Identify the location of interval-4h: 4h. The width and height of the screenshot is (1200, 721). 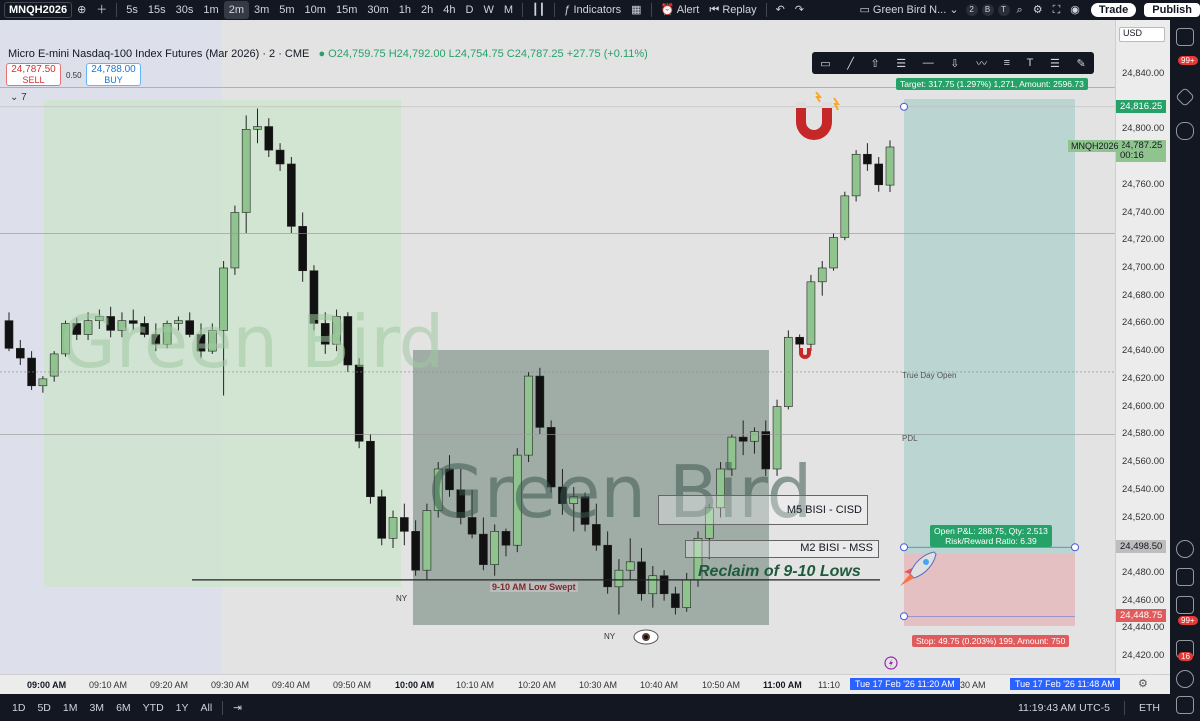
(449, 10).